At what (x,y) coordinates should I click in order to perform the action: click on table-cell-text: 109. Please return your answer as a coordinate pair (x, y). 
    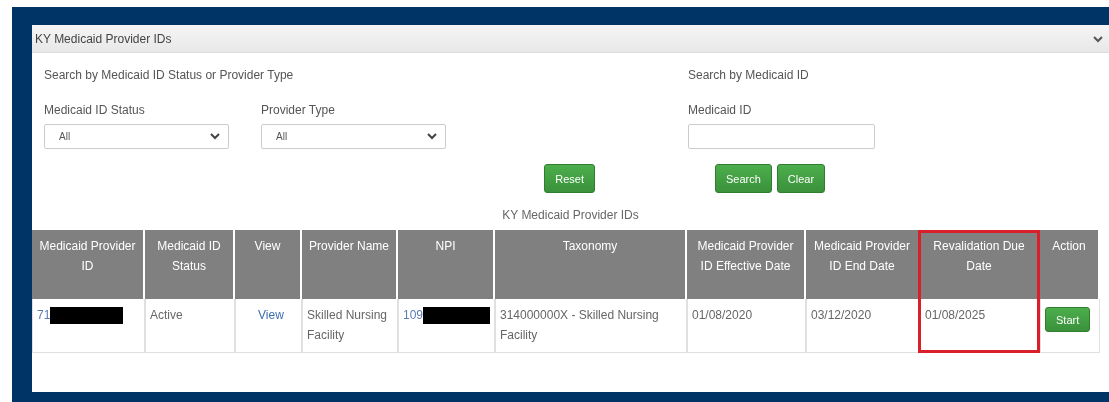
    Looking at the image, I should click on (413, 315).